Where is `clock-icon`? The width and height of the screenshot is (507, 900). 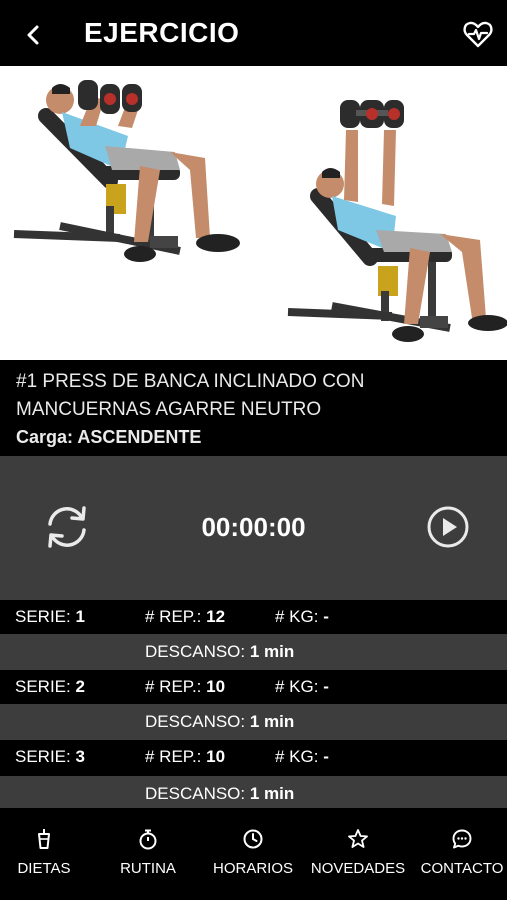 clock-icon is located at coordinates (253, 839).